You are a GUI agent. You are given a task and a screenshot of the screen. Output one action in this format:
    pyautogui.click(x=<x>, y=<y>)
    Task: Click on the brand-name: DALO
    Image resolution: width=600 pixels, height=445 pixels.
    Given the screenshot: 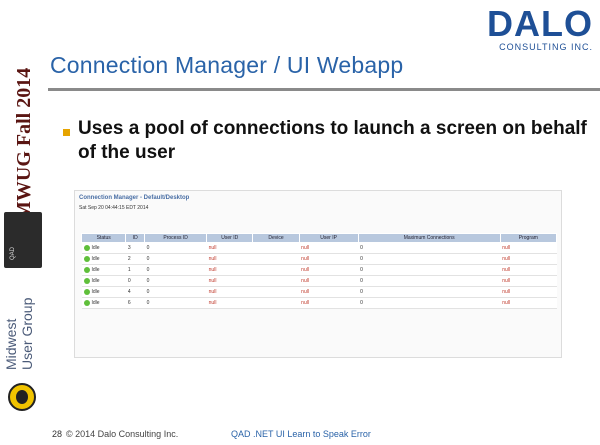 What is the action you would take?
    pyautogui.click(x=540, y=23)
    